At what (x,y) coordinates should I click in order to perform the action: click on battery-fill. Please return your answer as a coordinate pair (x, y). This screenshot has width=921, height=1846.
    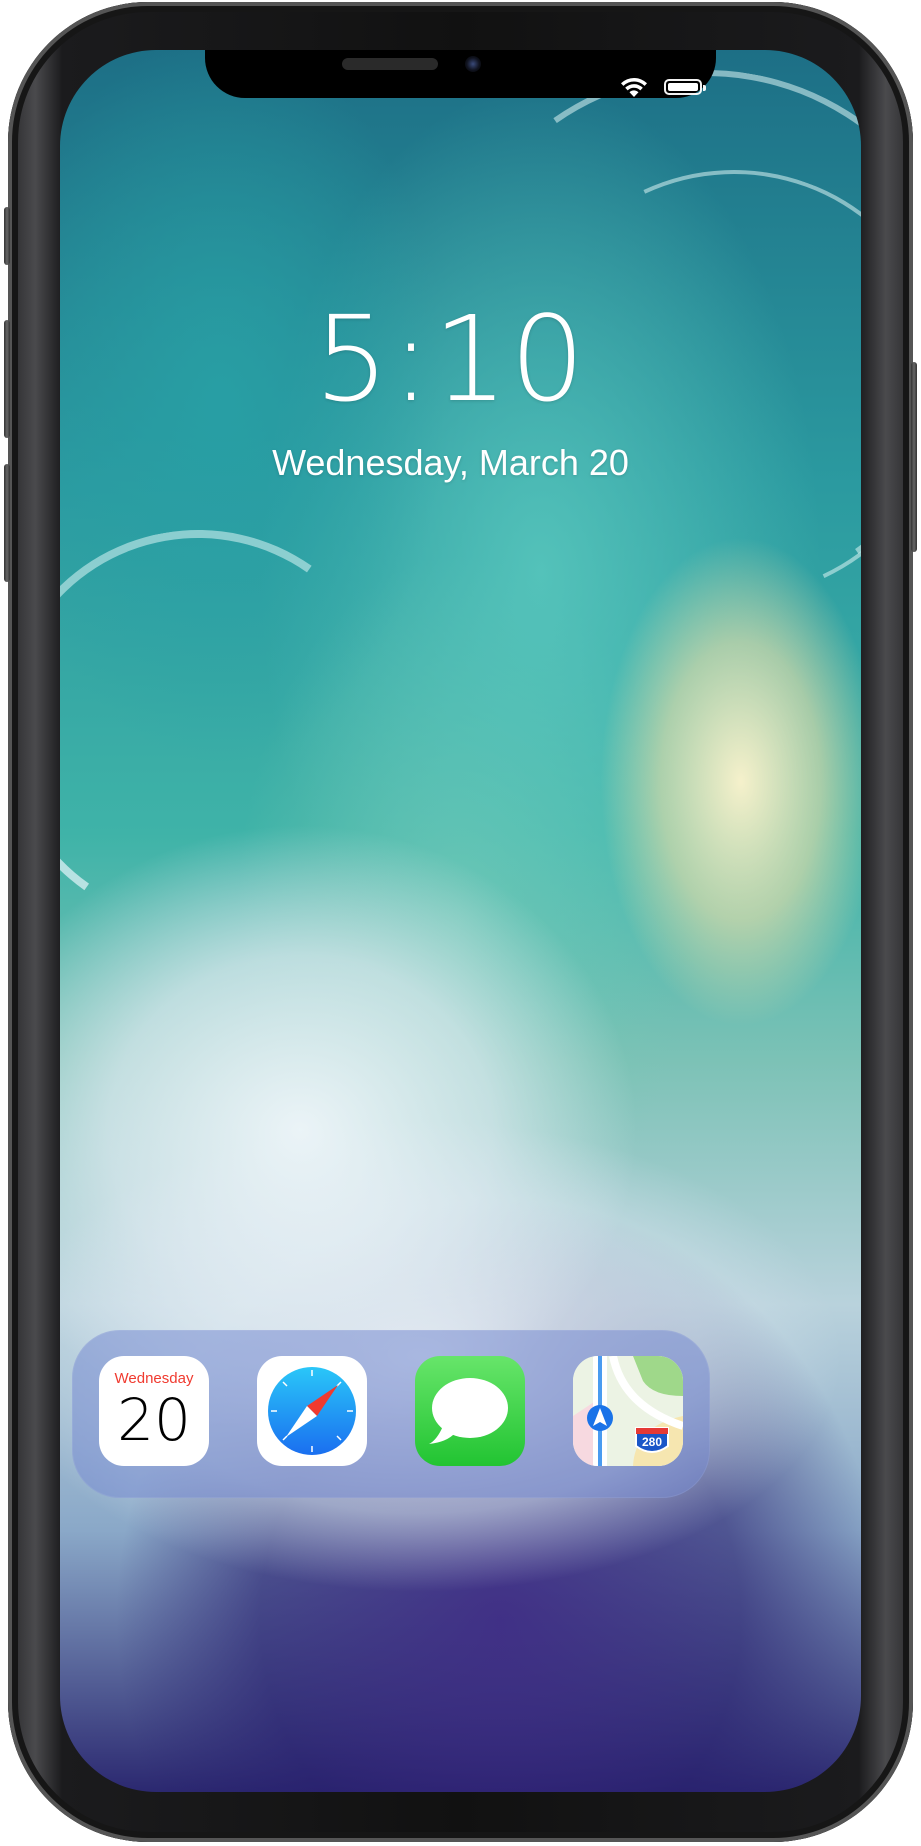
    Looking at the image, I should click on (683, 87).